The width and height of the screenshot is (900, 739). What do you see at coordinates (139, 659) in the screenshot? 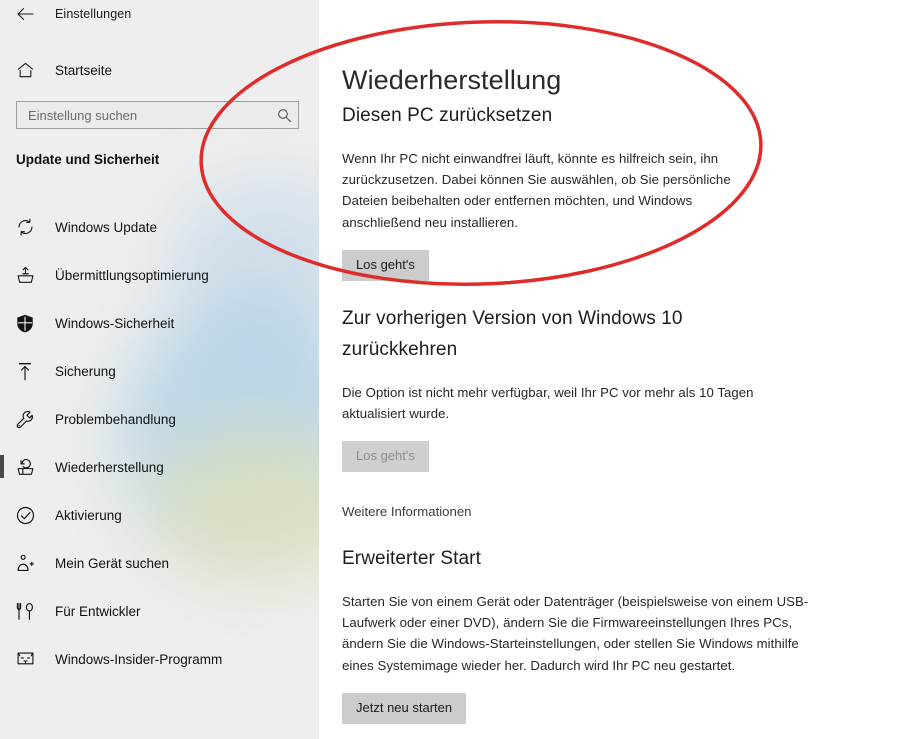
I see `sidebar-item-label: Windows-Insider-Programm` at bounding box center [139, 659].